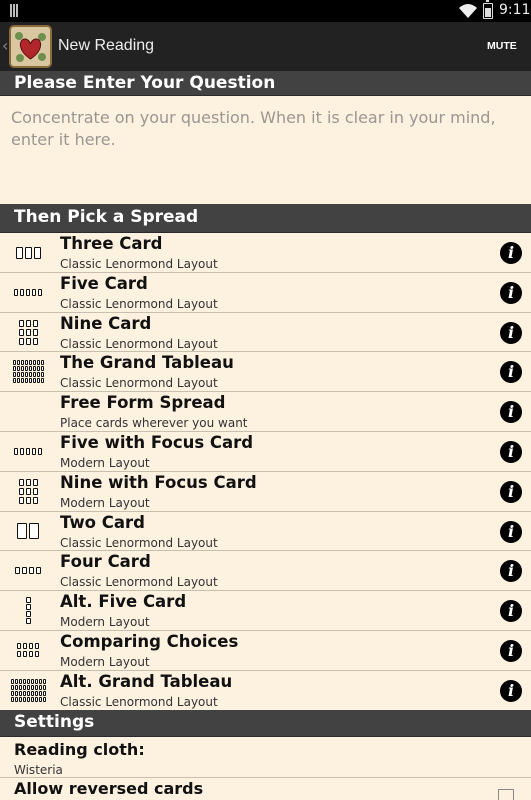 The image size is (531, 800). Describe the element at coordinates (506, 794) in the screenshot. I see `allow-reversed-checkbox` at that location.